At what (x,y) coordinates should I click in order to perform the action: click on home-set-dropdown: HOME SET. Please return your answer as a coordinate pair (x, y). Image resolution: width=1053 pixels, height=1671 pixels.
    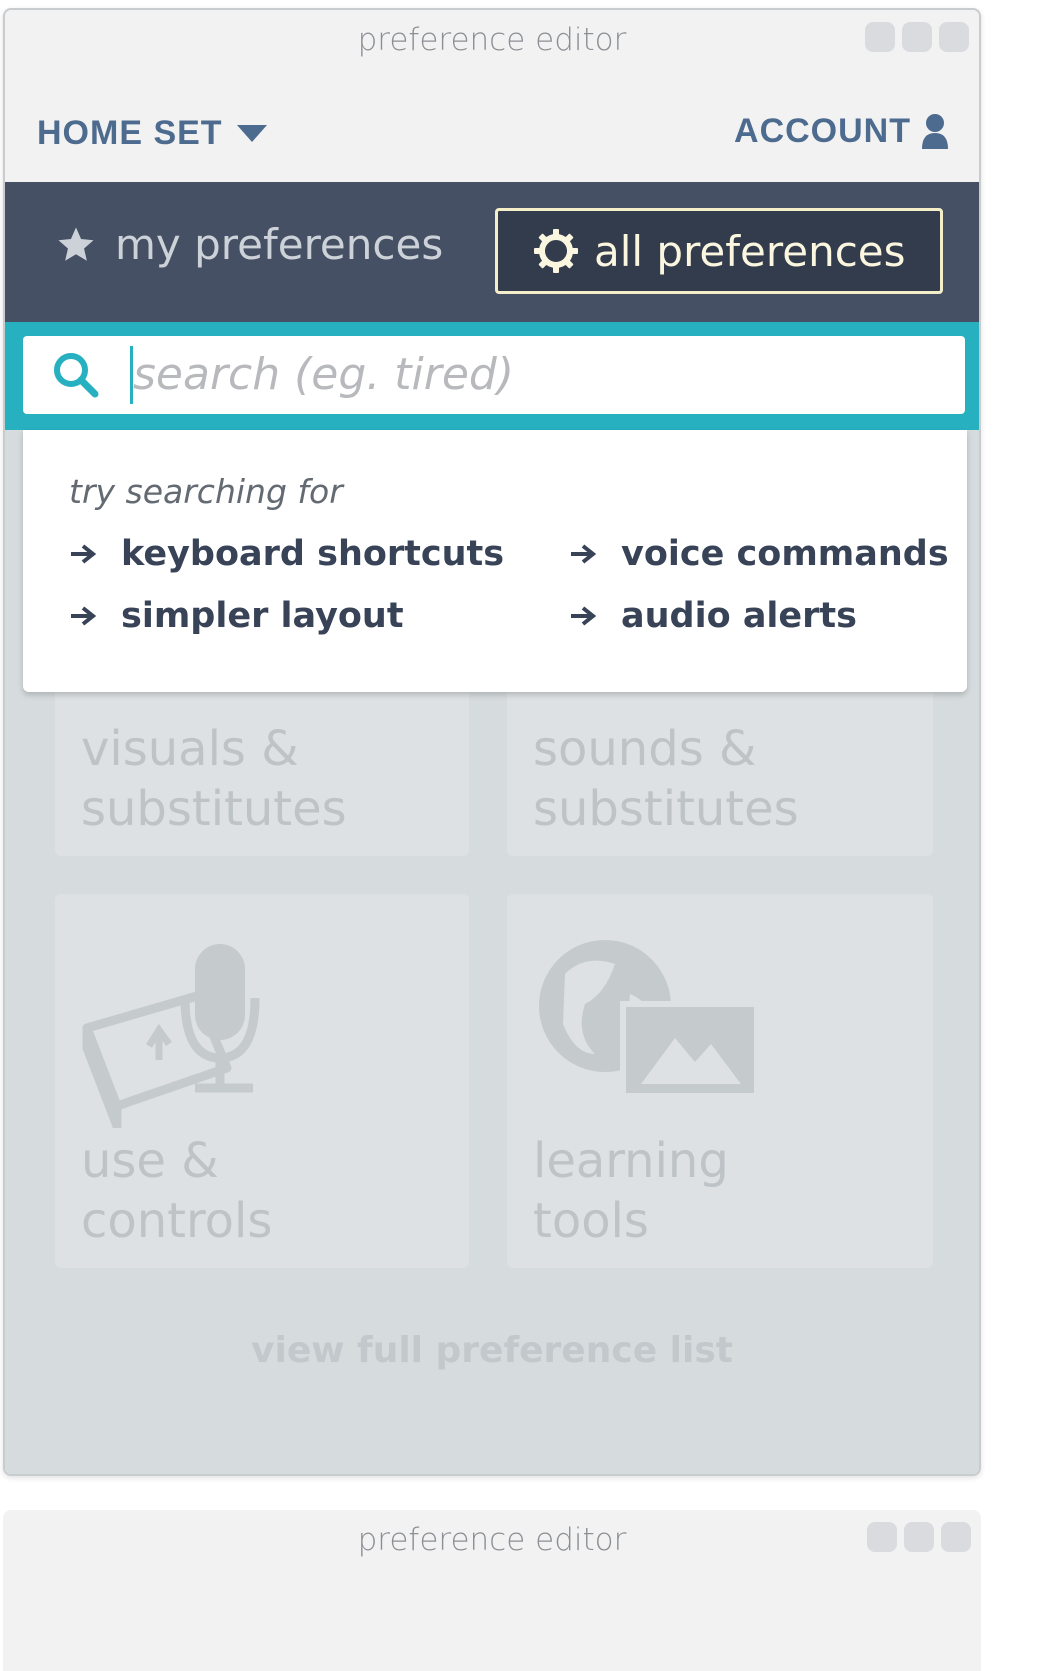
    Looking at the image, I should click on (152, 133).